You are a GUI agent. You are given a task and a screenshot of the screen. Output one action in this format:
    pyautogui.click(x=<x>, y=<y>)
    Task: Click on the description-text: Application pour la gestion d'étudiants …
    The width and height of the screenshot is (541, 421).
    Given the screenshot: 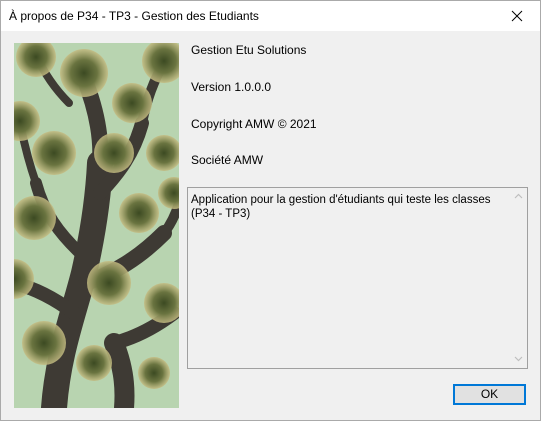 What is the action you would take?
    pyautogui.click(x=341, y=207)
    